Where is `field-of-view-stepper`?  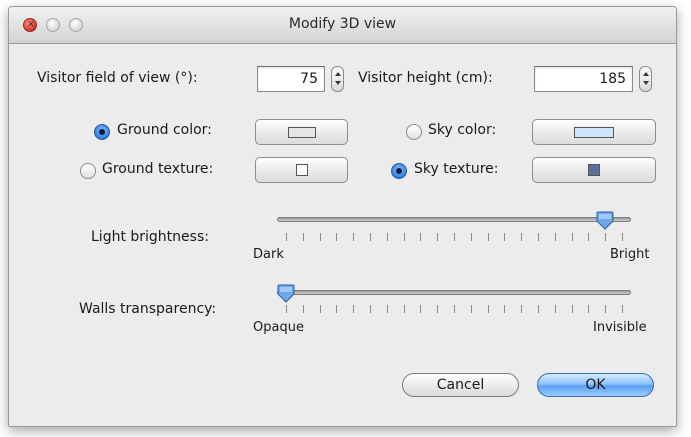
field-of-view-stepper is located at coordinates (337, 79).